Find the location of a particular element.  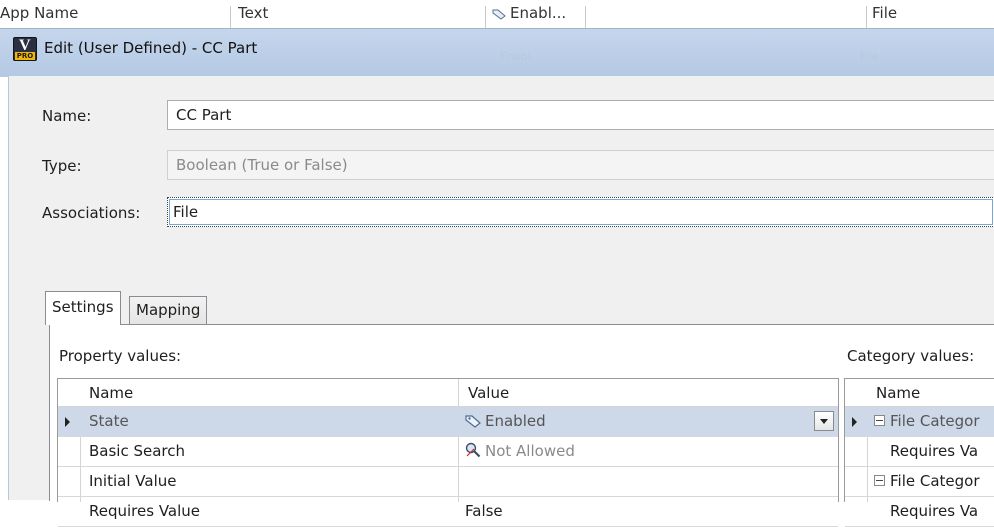

associations-field: File is located at coordinates (580, 212).